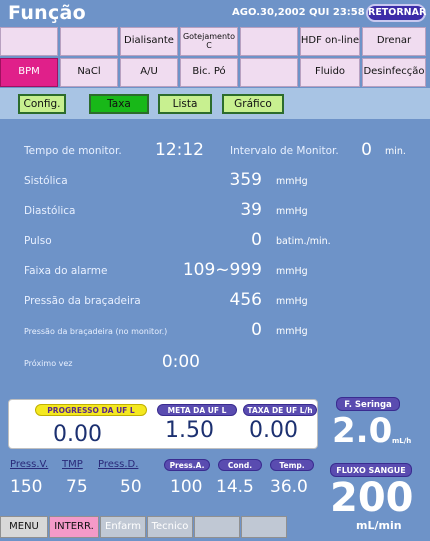 The image size is (430, 541). I want to click on pressao-label: Pressão da braçadeira, so click(82, 301).